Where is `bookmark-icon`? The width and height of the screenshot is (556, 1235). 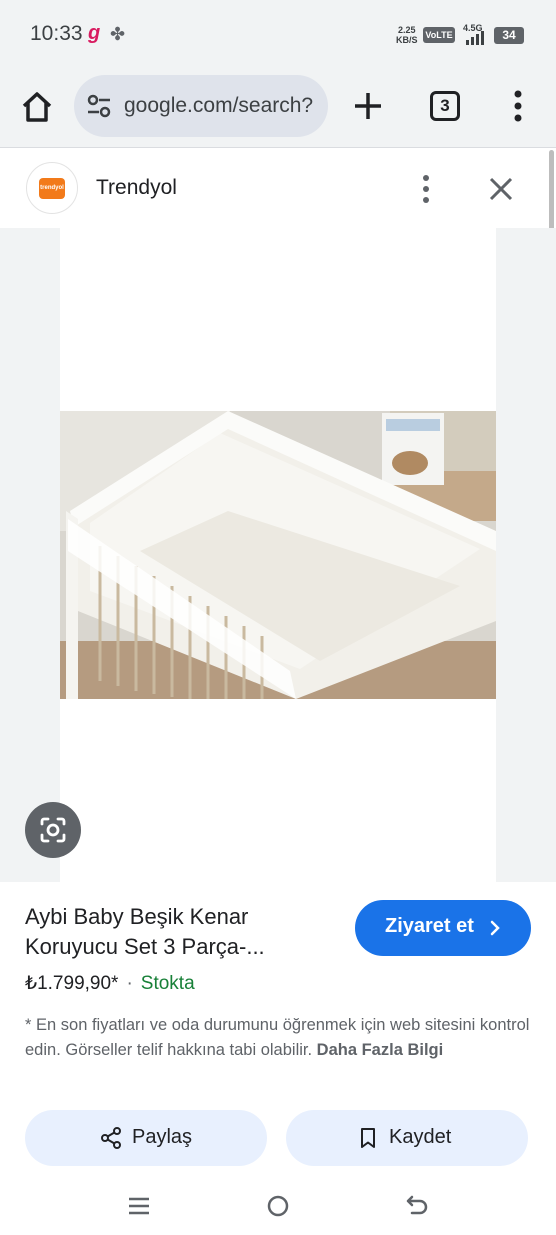
bookmark-icon is located at coordinates (368, 1138).